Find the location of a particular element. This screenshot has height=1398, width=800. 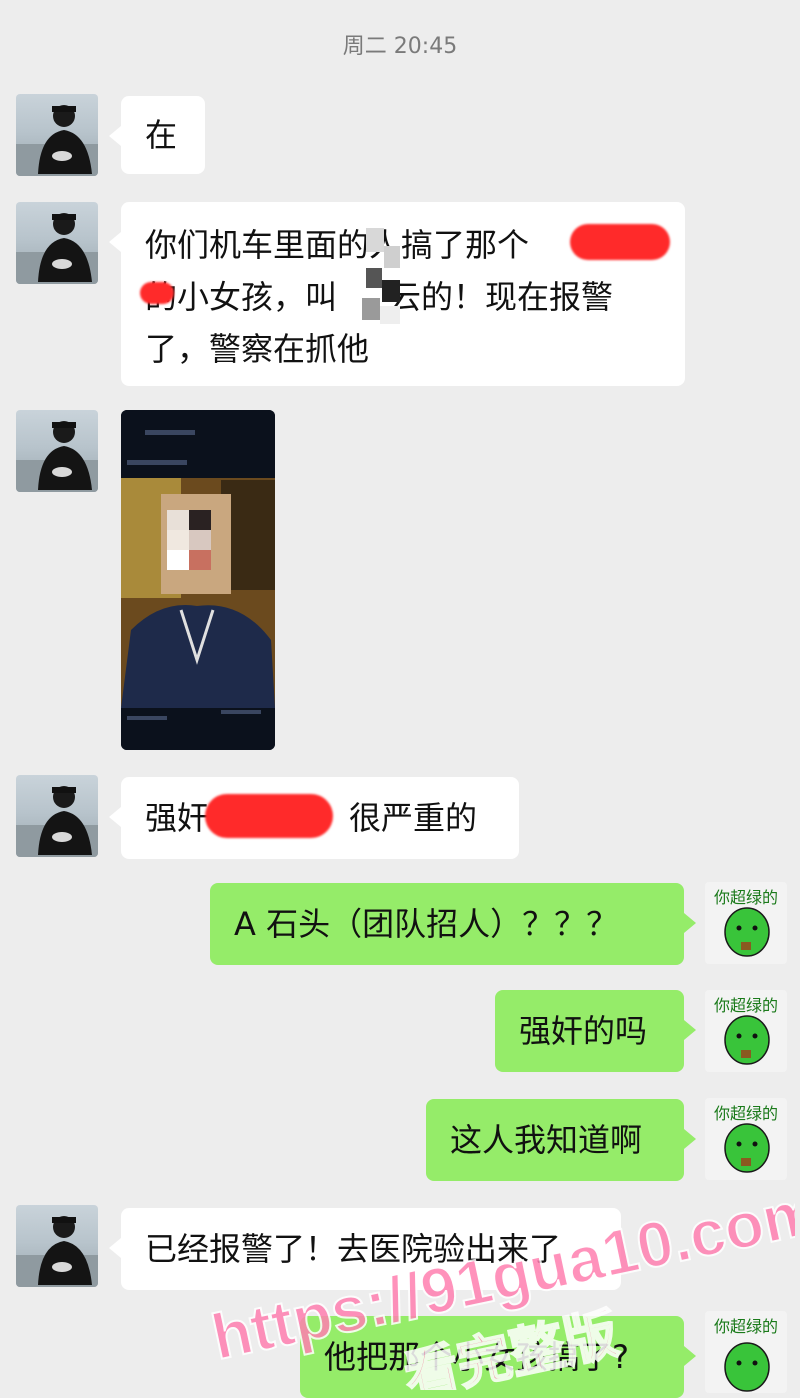

message-bubble: 这人我知道啊 is located at coordinates (561, 1140).